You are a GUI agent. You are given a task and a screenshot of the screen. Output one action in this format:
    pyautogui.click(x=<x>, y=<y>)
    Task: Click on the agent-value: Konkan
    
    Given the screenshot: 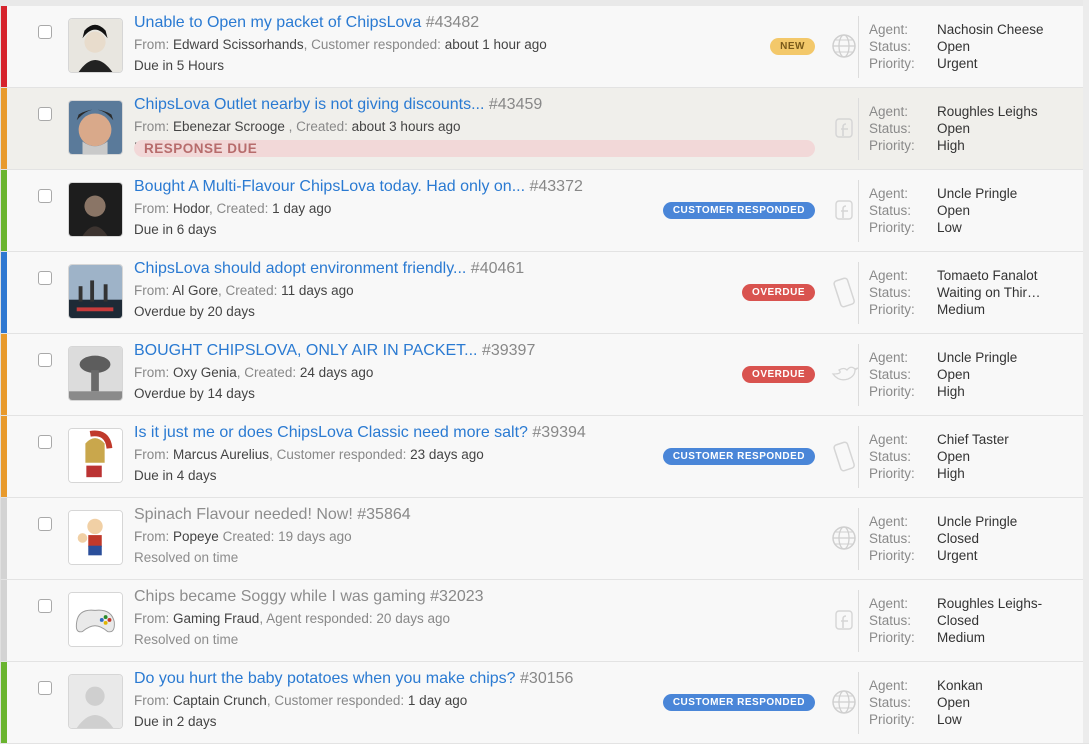 What is the action you would take?
    pyautogui.click(x=960, y=686)
    